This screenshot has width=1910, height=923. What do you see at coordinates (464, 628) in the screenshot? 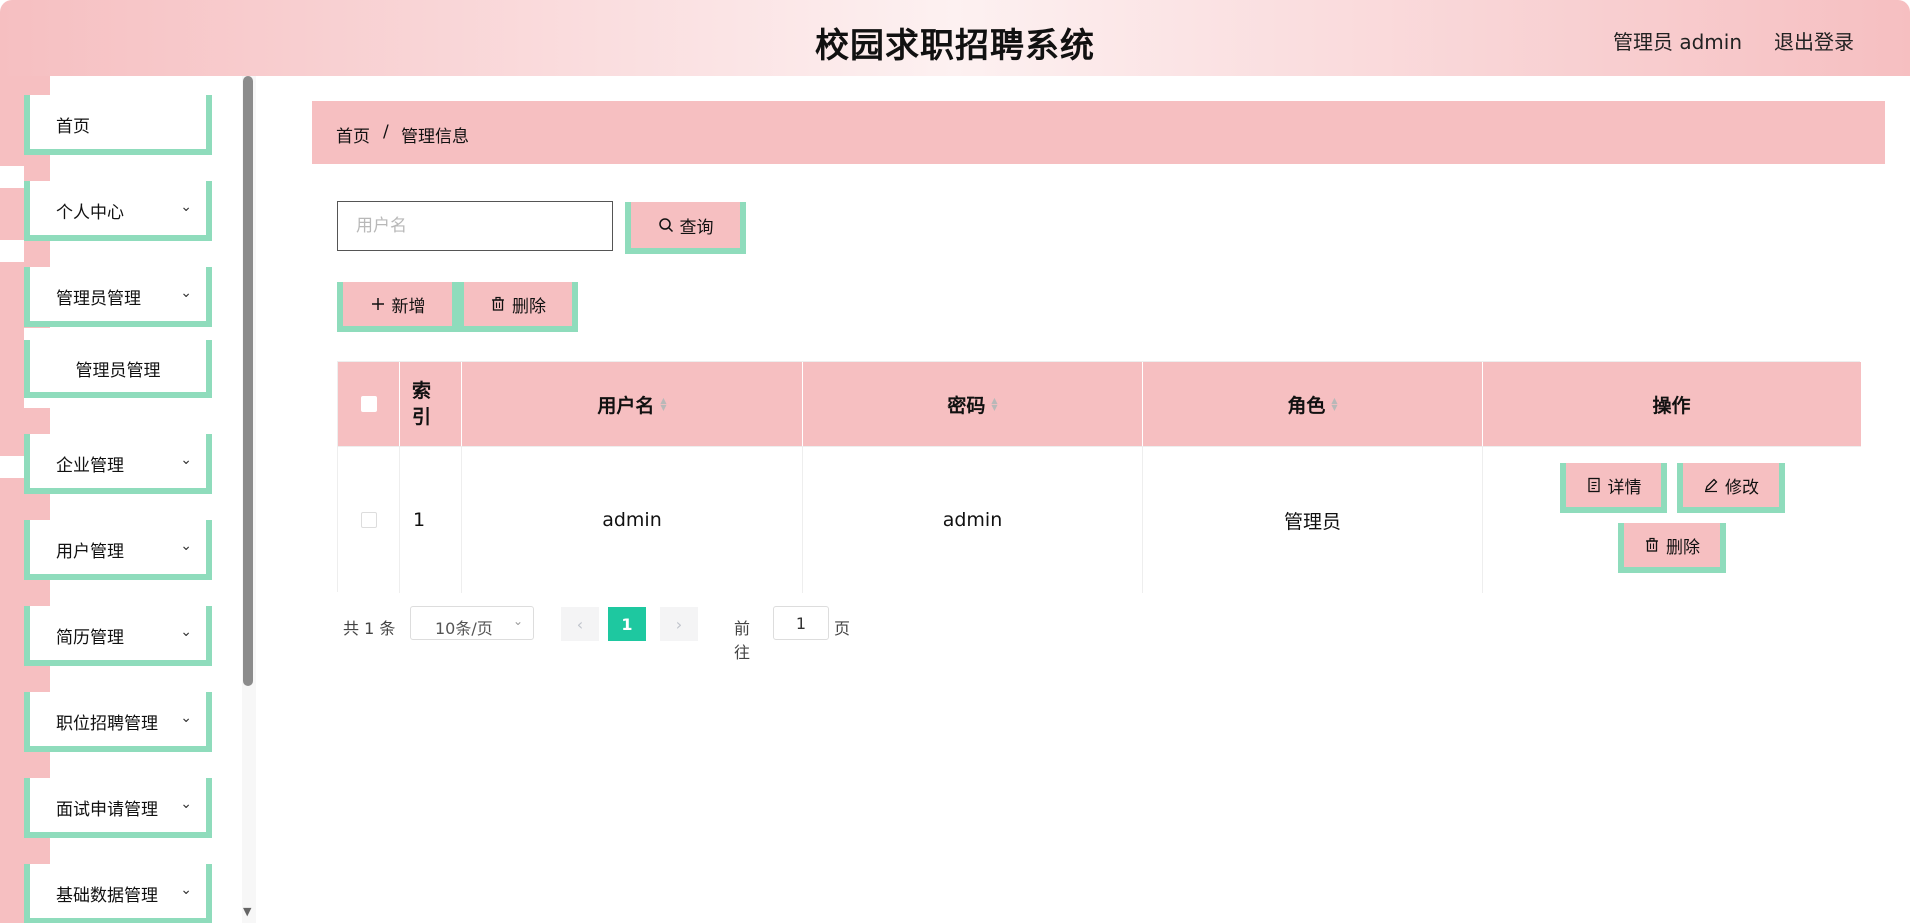
I see `page-size-value: 10条/页` at bounding box center [464, 628].